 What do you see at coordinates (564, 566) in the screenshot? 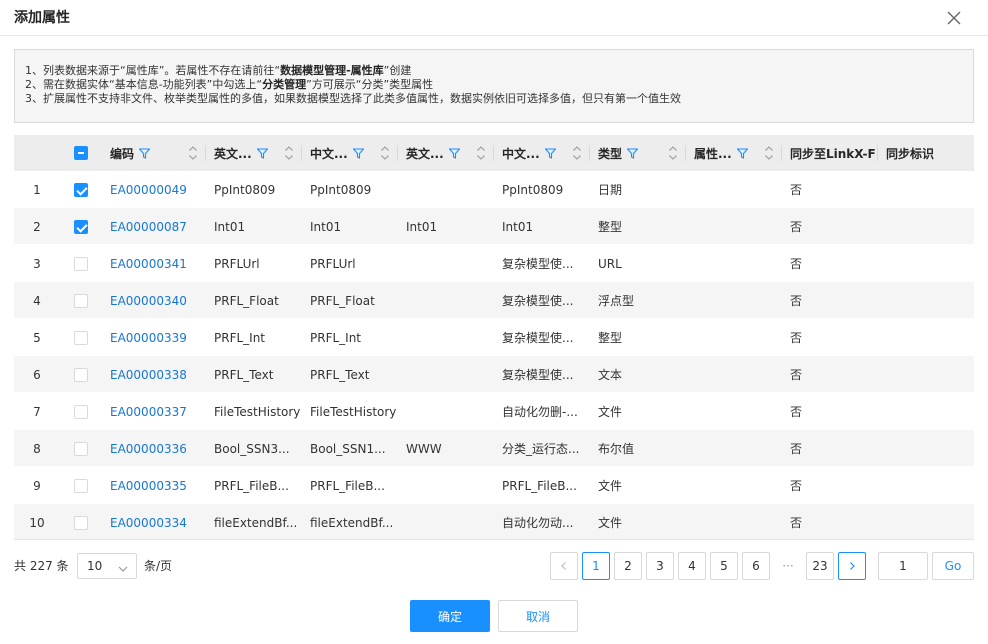
I see `prev-page-button` at bounding box center [564, 566].